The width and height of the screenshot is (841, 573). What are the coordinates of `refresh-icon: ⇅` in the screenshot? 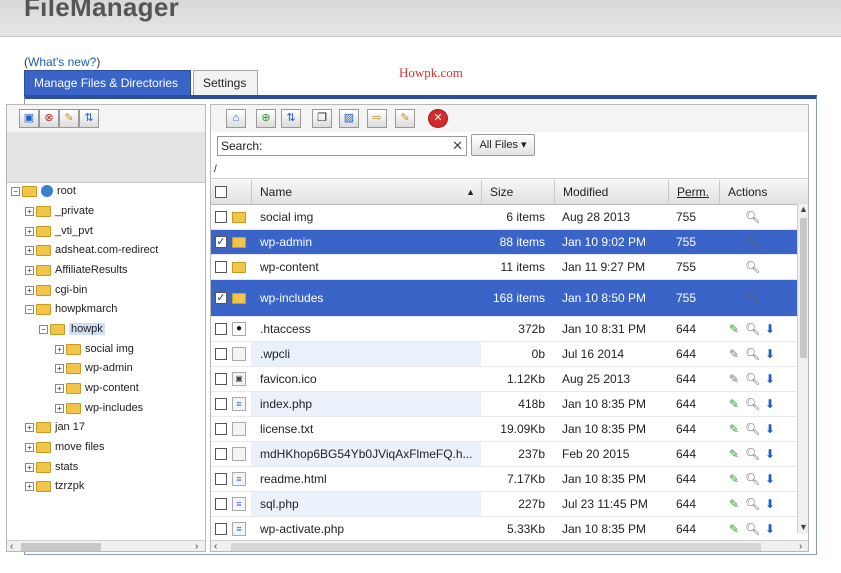 It's located at (291, 118).